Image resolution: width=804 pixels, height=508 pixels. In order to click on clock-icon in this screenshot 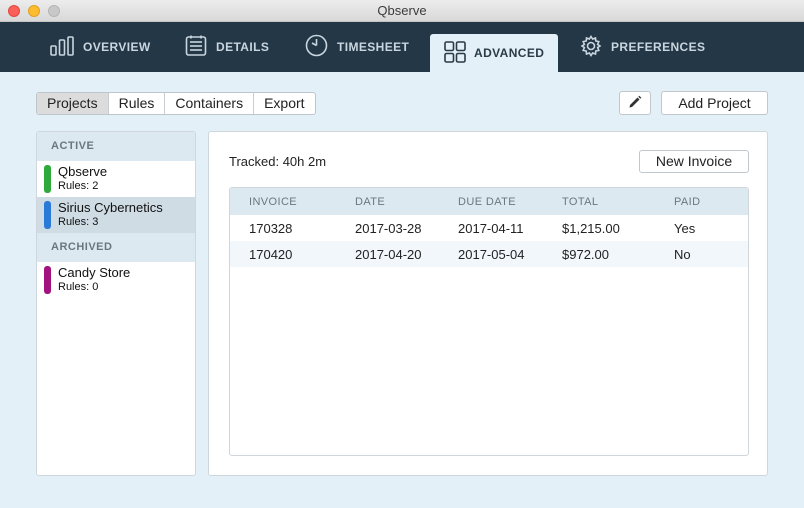, I will do `click(321, 47)`.